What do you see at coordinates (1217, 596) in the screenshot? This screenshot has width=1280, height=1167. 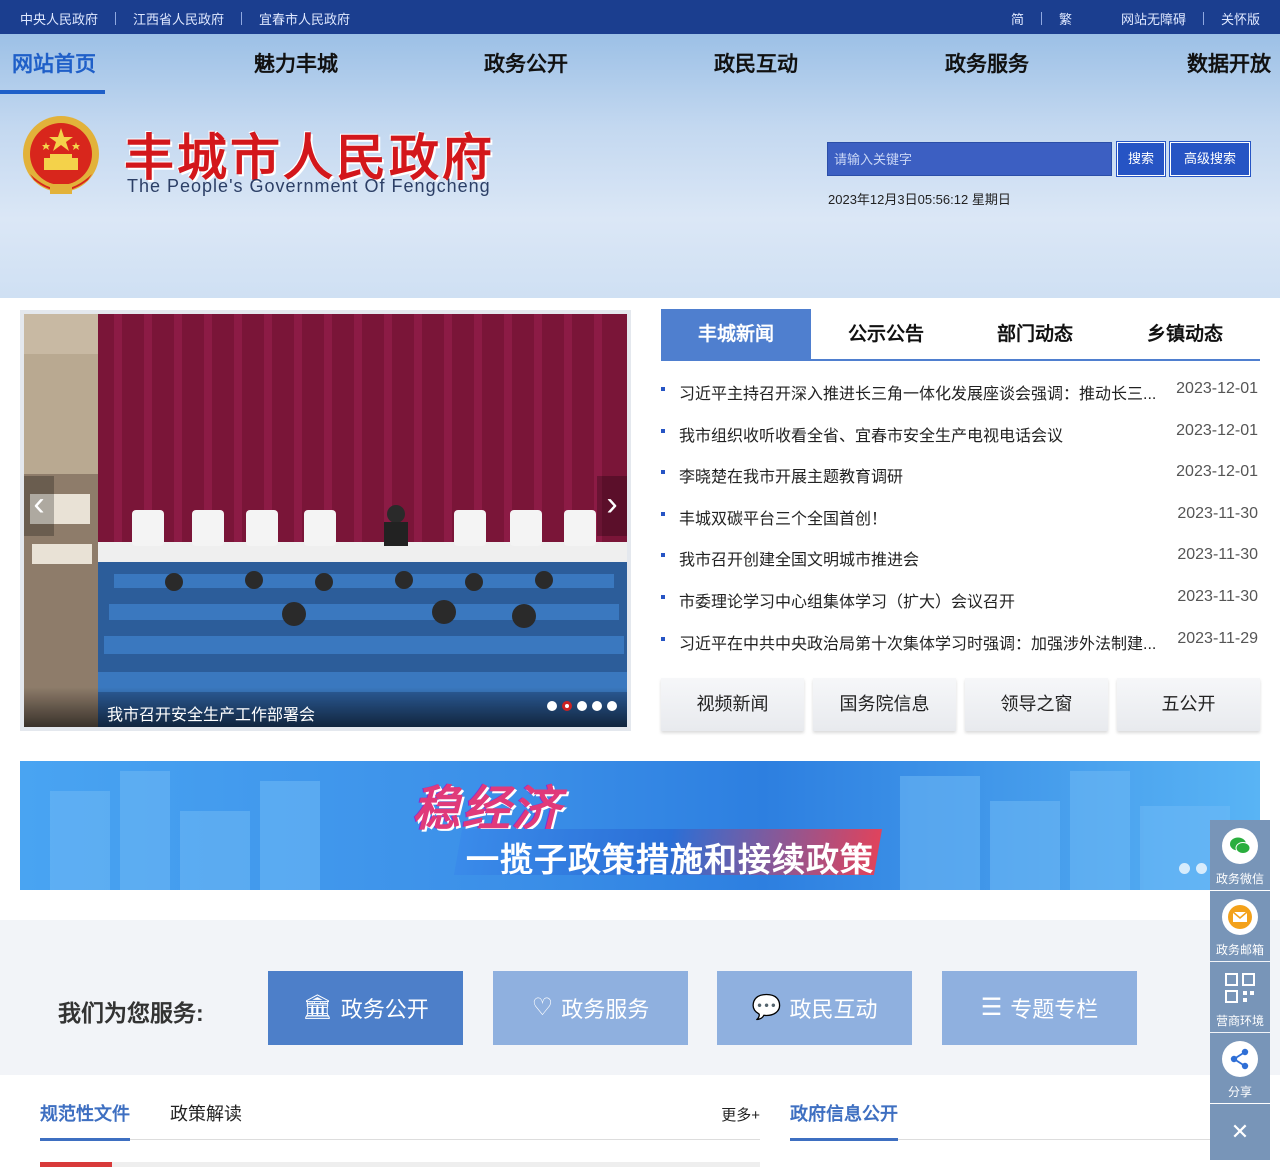 I see `news-date: 2023-11-30` at bounding box center [1217, 596].